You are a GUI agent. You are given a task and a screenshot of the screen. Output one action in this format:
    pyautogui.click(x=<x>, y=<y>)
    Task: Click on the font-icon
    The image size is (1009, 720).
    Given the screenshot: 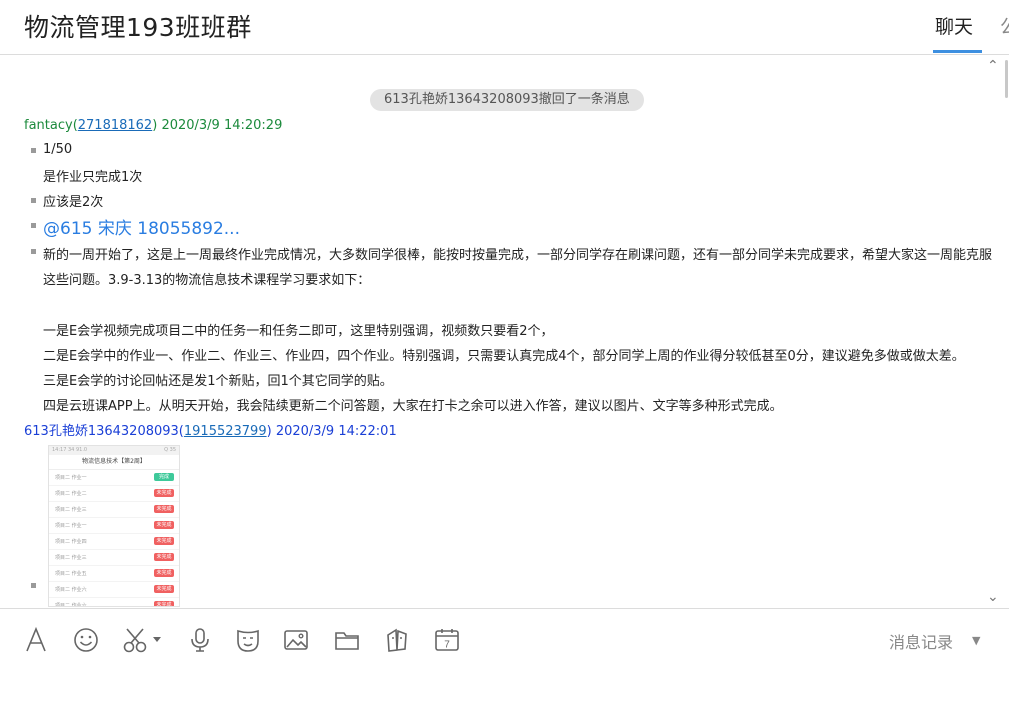 What is the action you would take?
    pyautogui.click(x=36, y=640)
    